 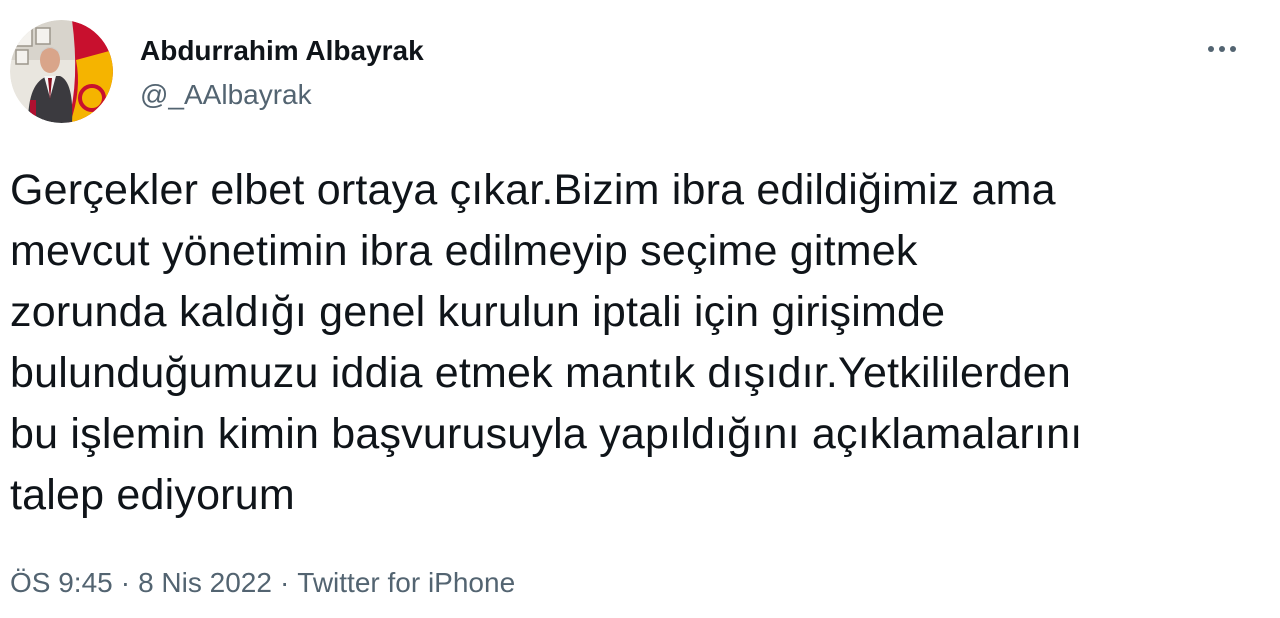 What do you see at coordinates (282, 51) in the screenshot?
I see `author-display-name: Abdurrahim Albayrak` at bounding box center [282, 51].